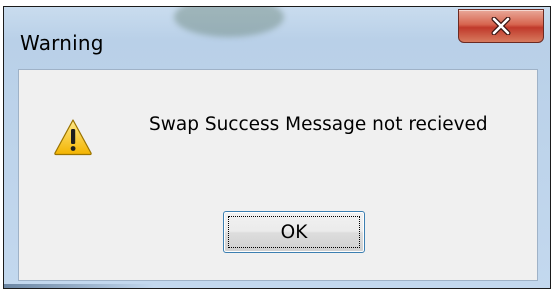  I want to click on frame-edge-decoration, so click(79, 286).